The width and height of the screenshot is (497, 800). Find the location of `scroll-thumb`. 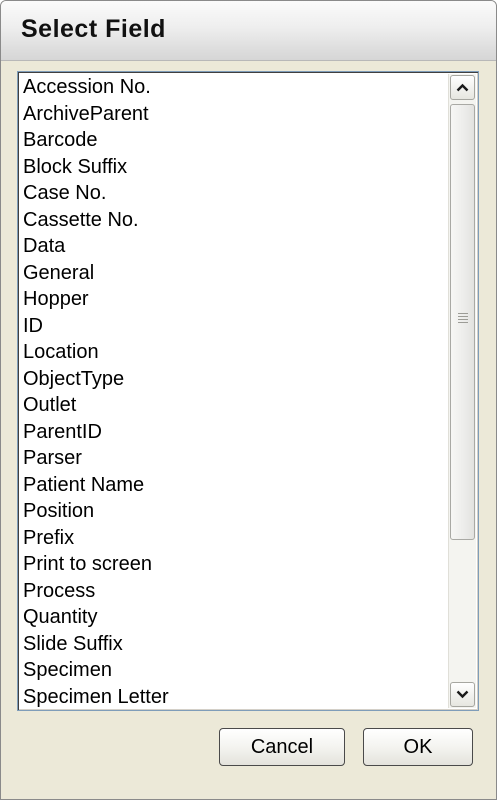

scroll-thumb is located at coordinates (462, 322).